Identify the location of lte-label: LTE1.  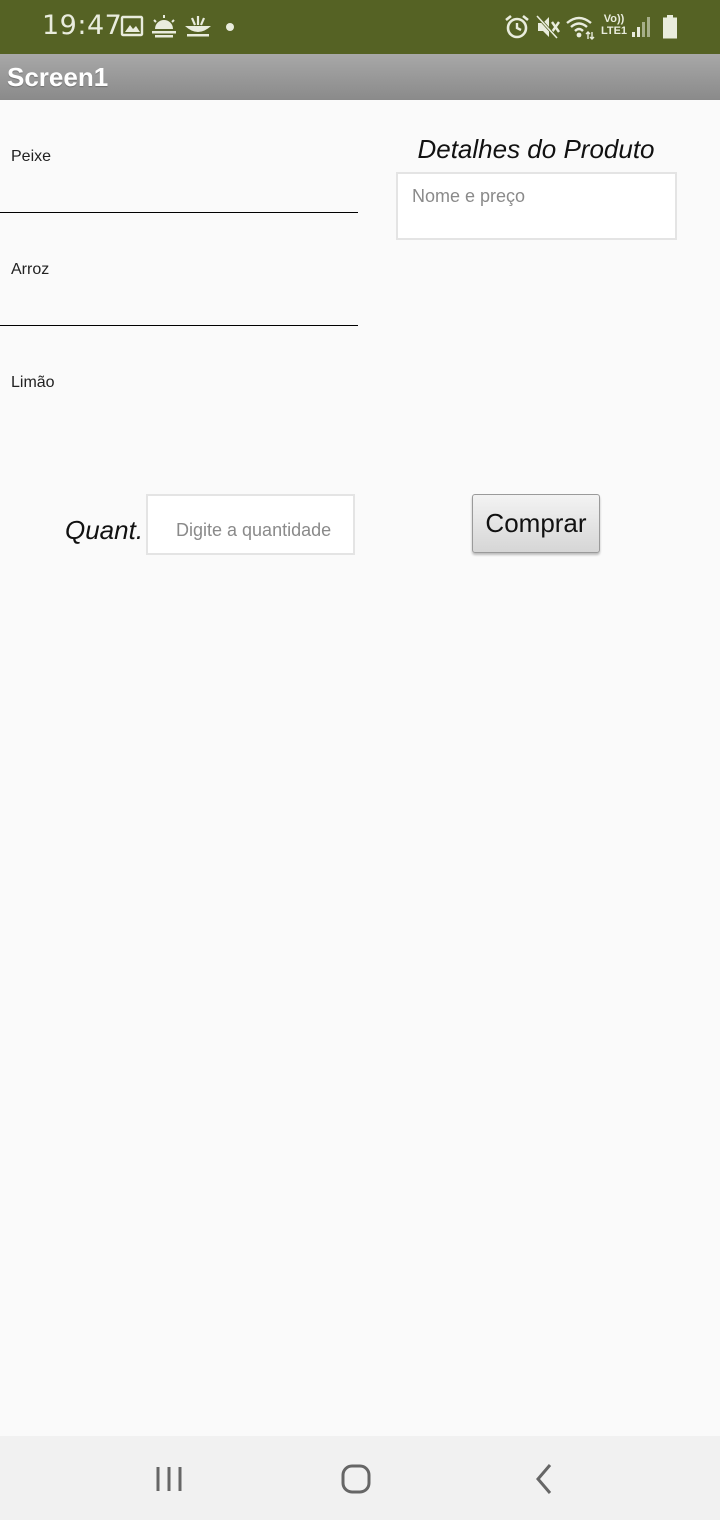
(614, 31).